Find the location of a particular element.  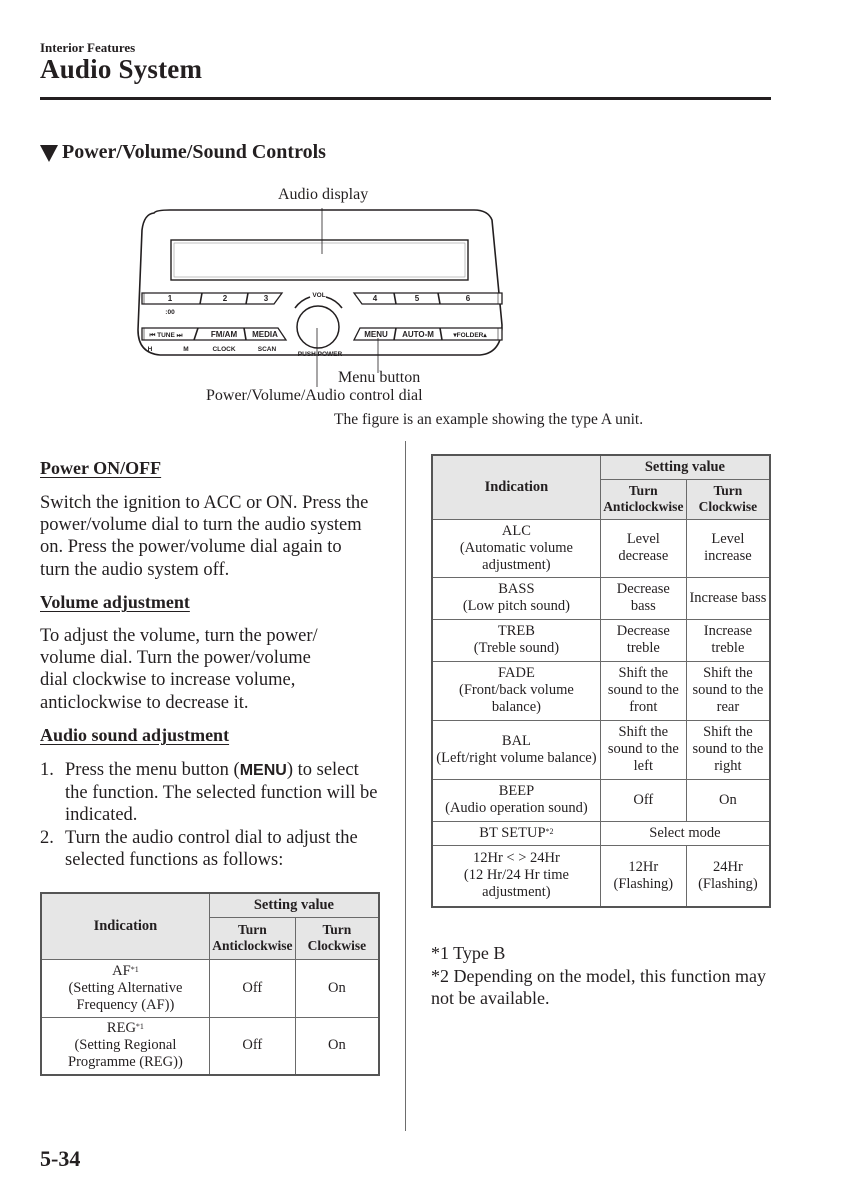

anticlockwise-cell: Decrease bass is located at coordinates (643, 598).